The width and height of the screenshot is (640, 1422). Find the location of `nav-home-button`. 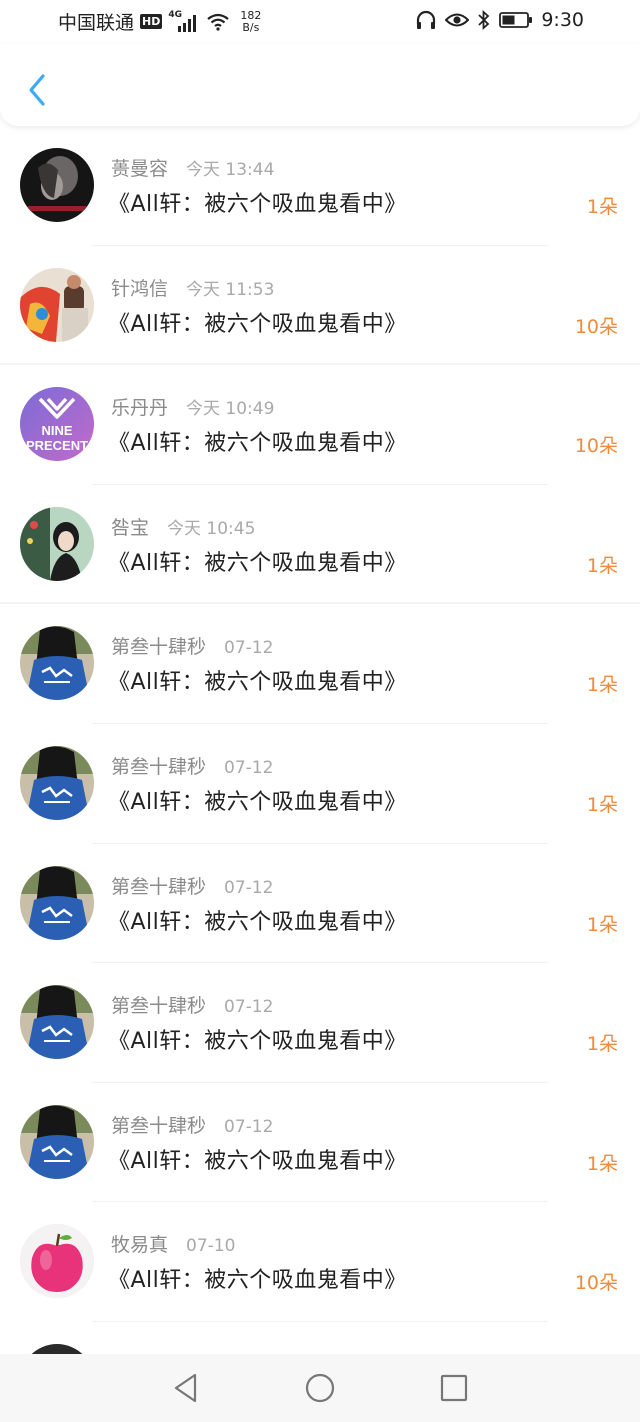

nav-home-button is located at coordinates (320, 1388).